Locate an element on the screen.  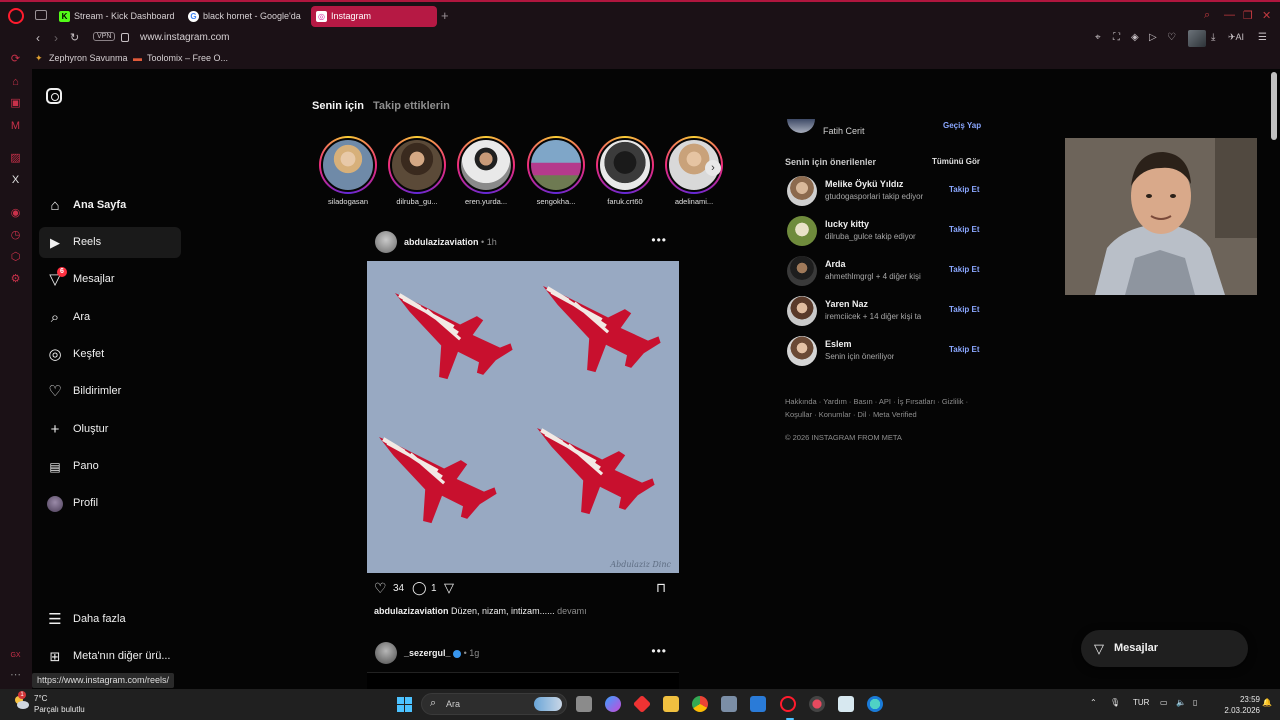
clock: 23:59 2.03.2026 is located at coordinates (1240, 705).